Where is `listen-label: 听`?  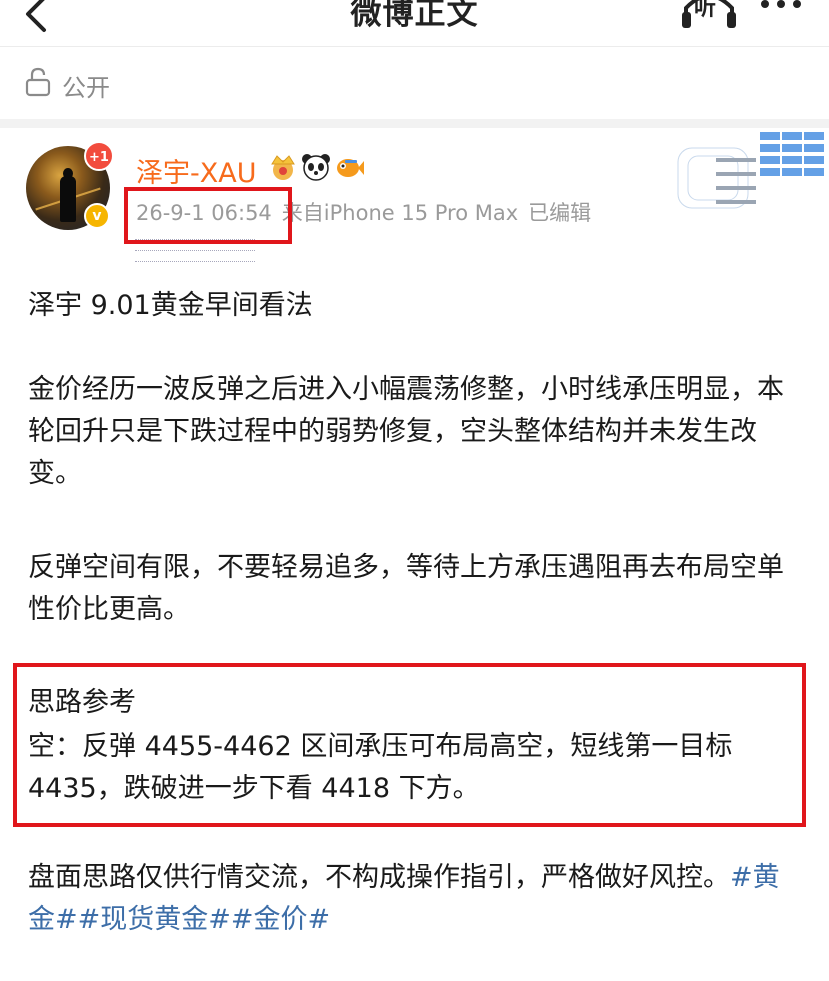
listen-label: 听 is located at coordinates (705, 11).